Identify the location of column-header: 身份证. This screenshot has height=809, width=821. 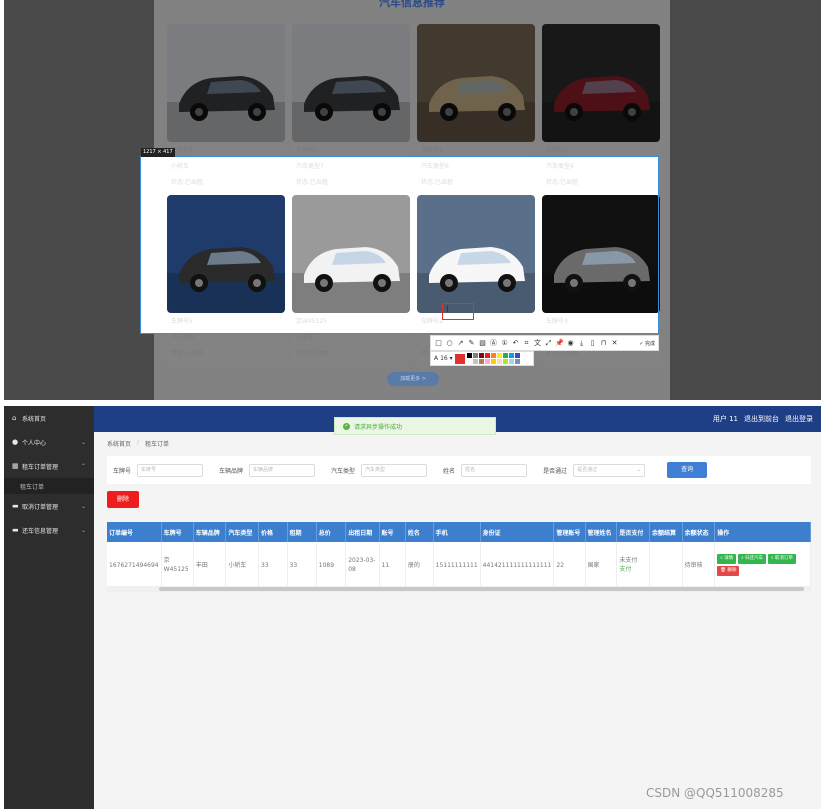
(517, 532).